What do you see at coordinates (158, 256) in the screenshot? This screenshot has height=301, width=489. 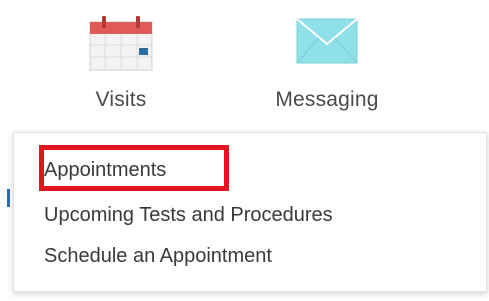 I see `menu-item-schedule-appointment: Schedule an Appointment` at bounding box center [158, 256].